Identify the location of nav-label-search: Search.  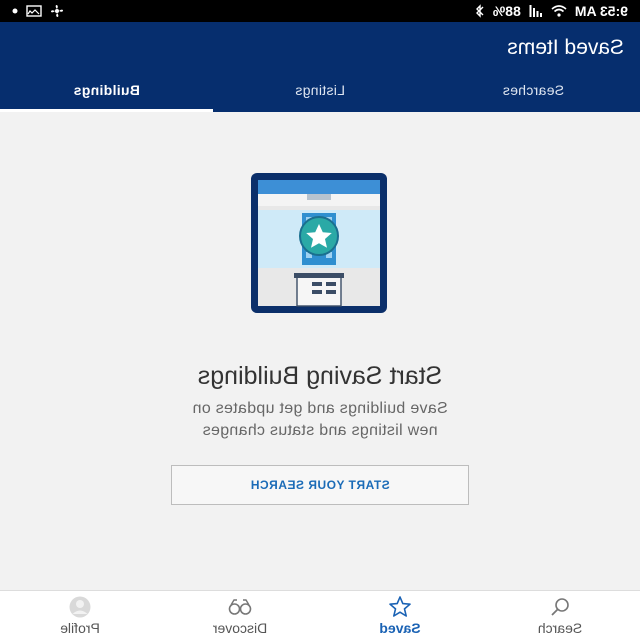
(560, 627).